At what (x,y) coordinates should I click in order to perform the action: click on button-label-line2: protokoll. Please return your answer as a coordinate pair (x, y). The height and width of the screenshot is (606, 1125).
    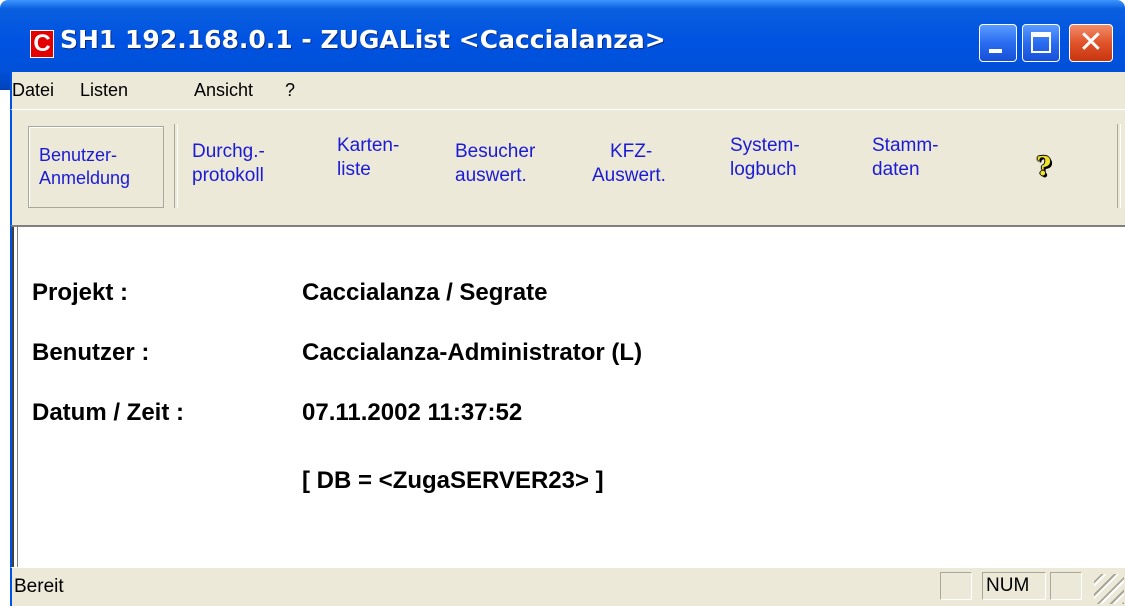
    Looking at the image, I should click on (228, 175).